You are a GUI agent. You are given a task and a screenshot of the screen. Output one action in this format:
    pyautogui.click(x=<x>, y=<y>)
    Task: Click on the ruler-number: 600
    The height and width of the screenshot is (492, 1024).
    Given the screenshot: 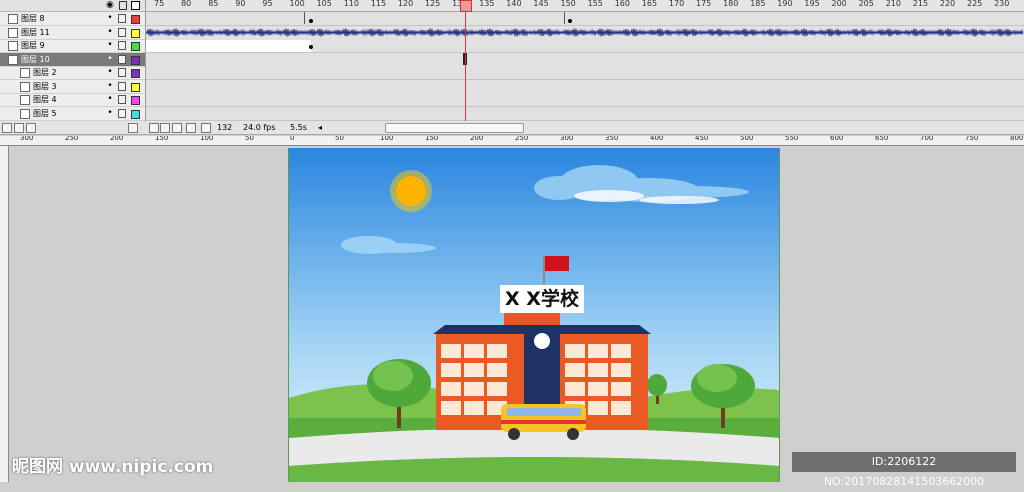 What is the action you would take?
    pyautogui.click(x=837, y=139)
    